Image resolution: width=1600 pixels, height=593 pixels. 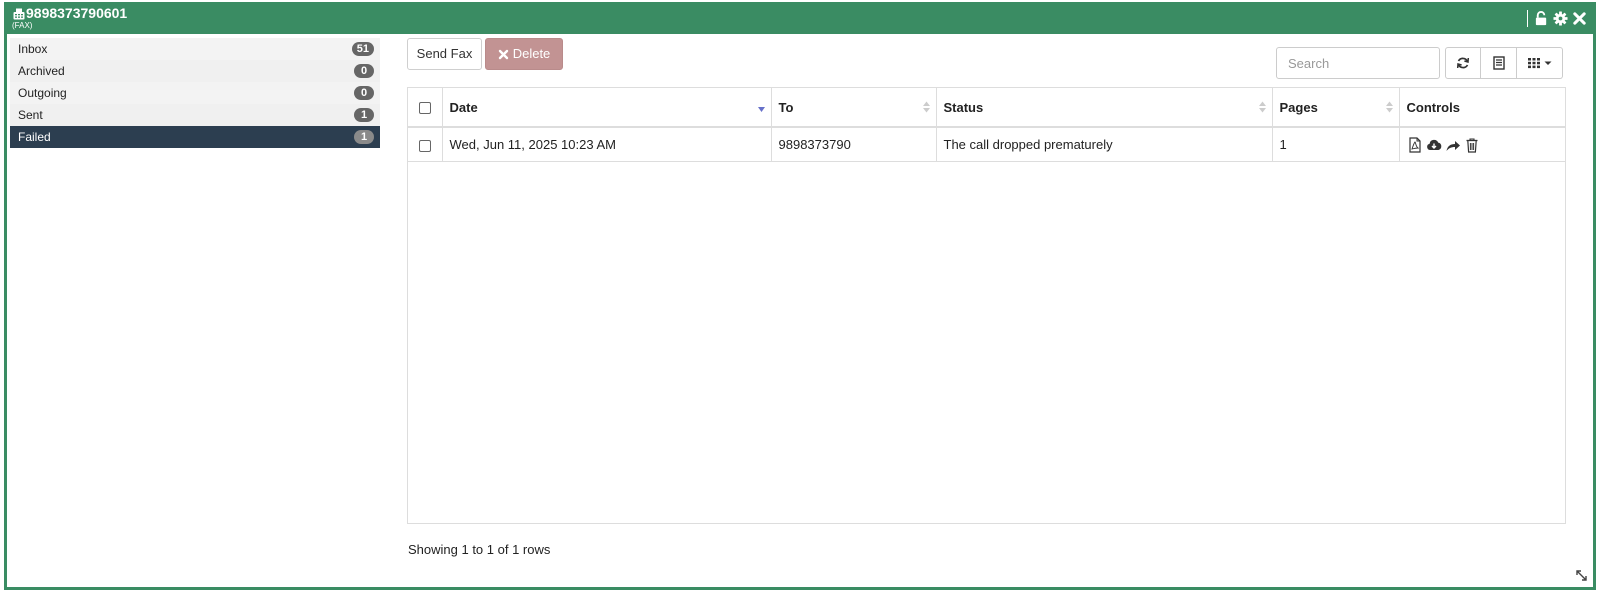 What do you see at coordinates (1482, 108) in the screenshot?
I see `column-header-controls: Controls` at bounding box center [1482, 108].